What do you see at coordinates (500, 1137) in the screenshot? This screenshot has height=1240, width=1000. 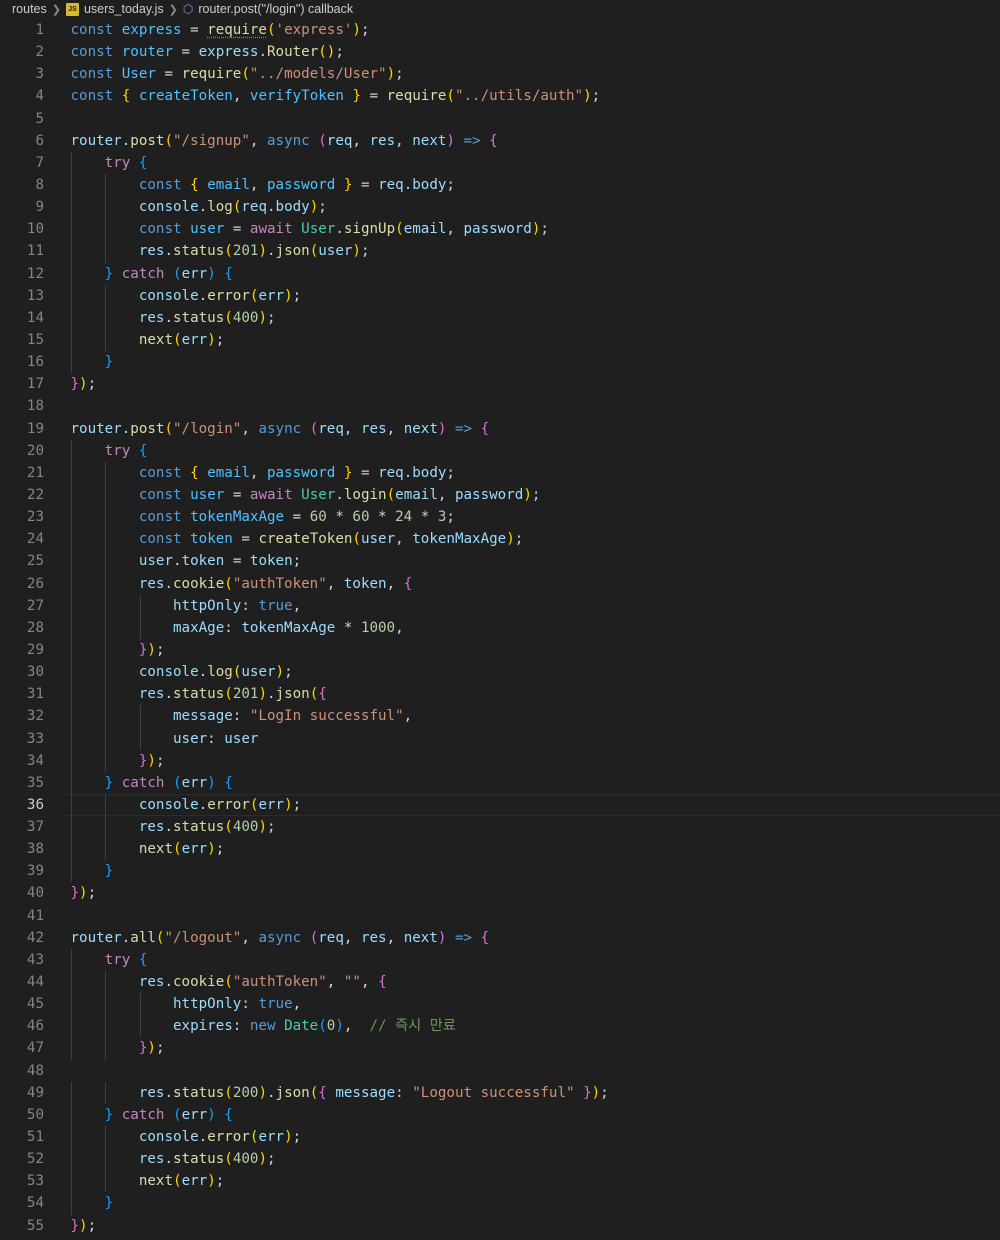 I see `code-line: 51 console.error(err);` at bounding box center [500, 1137].